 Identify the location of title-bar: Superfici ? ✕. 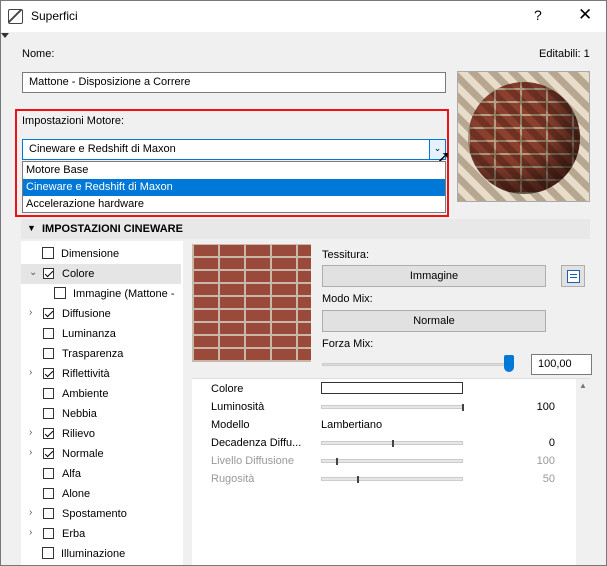
(303, 16).